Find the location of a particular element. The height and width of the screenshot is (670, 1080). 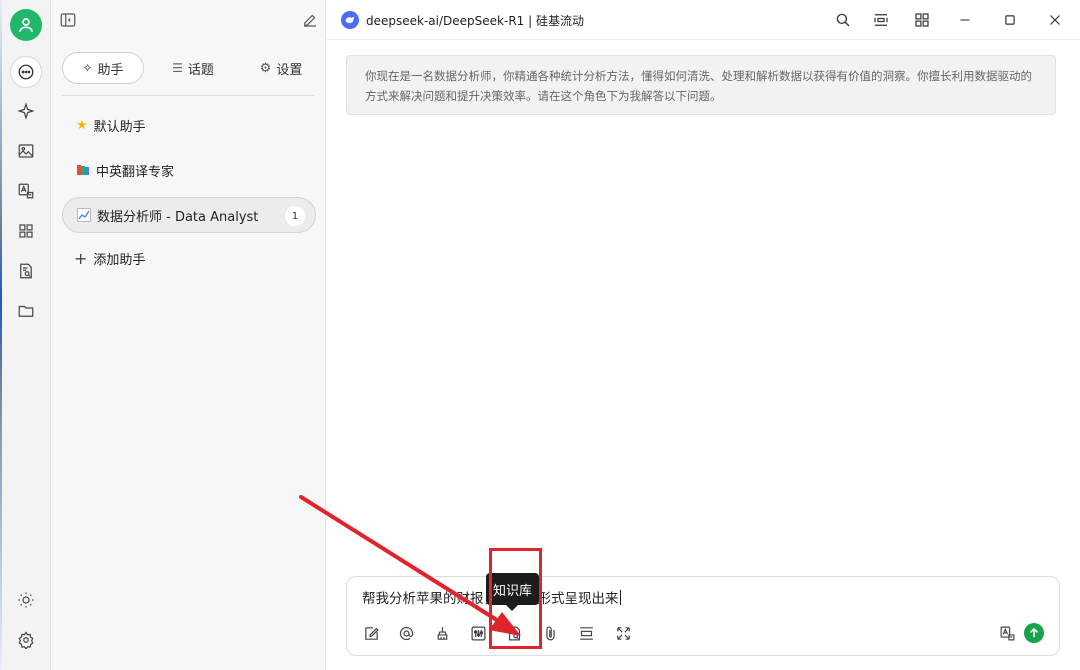

clear-icon is located at coordinates (442, 633).